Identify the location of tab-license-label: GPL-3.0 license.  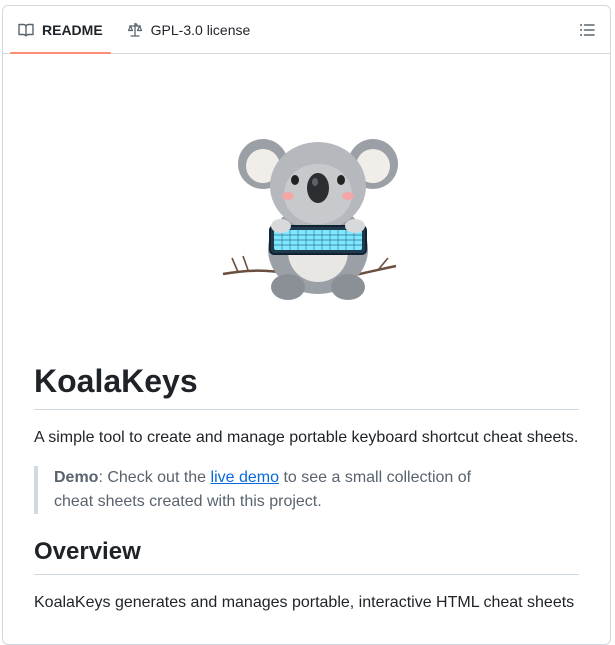
(200, 29).